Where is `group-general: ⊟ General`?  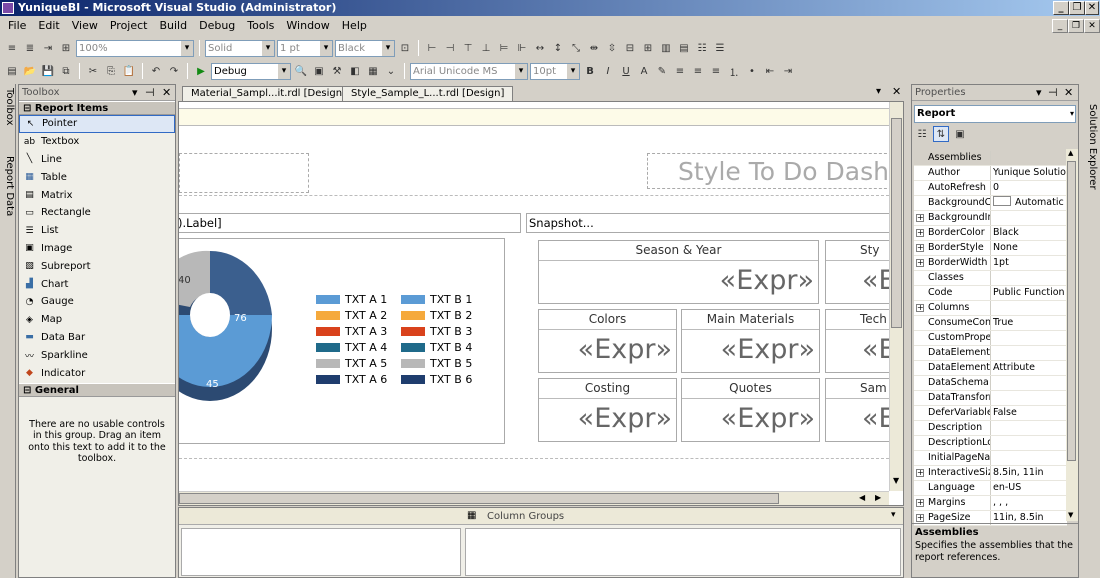
group-general: ⊟ General is located at coordinates (97, 389).